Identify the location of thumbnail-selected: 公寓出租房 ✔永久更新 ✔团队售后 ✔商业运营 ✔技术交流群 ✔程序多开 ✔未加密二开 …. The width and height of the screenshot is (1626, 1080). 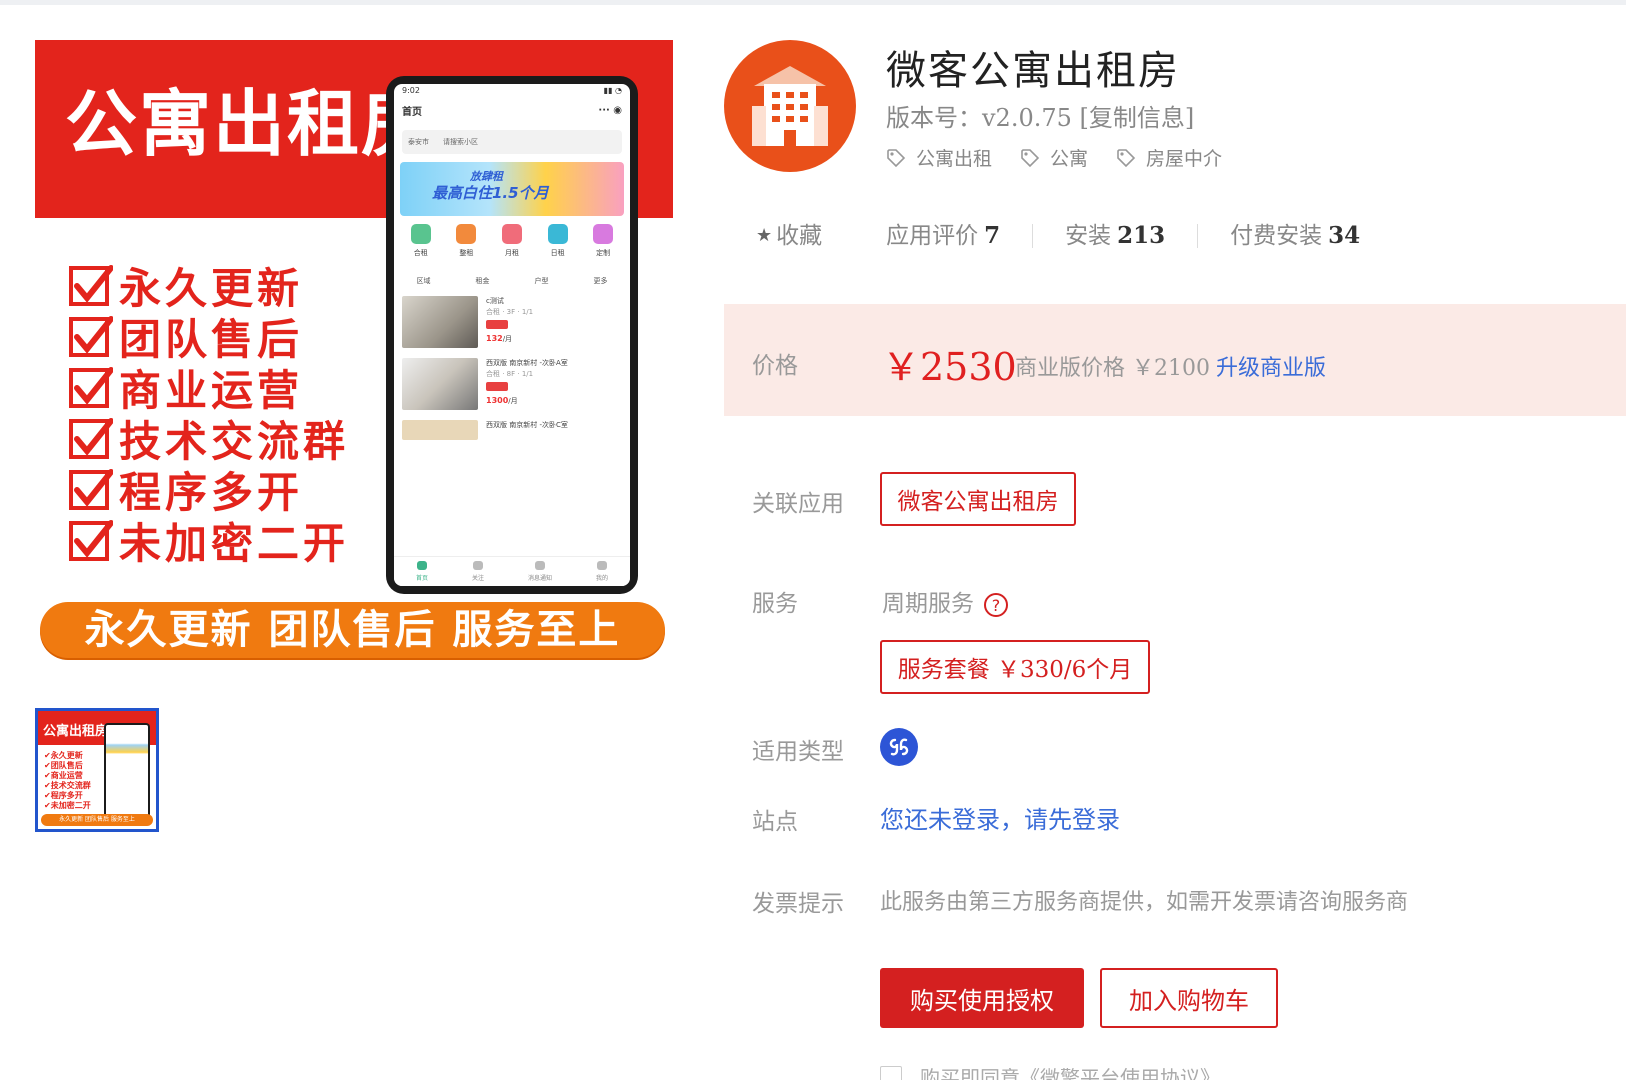
(97, 770).